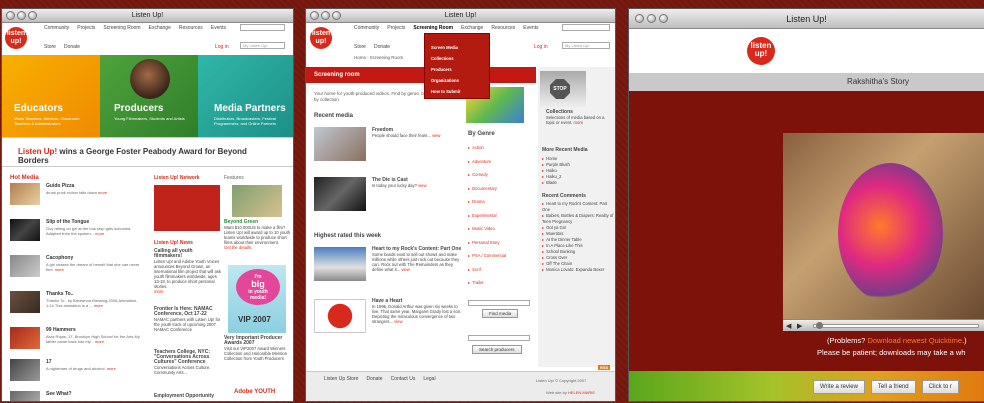 The width and height of the screenshot is (984, 403). What do you see at coordinates (578, 207) in the screenshot?
I see `comment-link: ▸ Heart to my Rock's Content: Part One` at bounding box center [578, 207].